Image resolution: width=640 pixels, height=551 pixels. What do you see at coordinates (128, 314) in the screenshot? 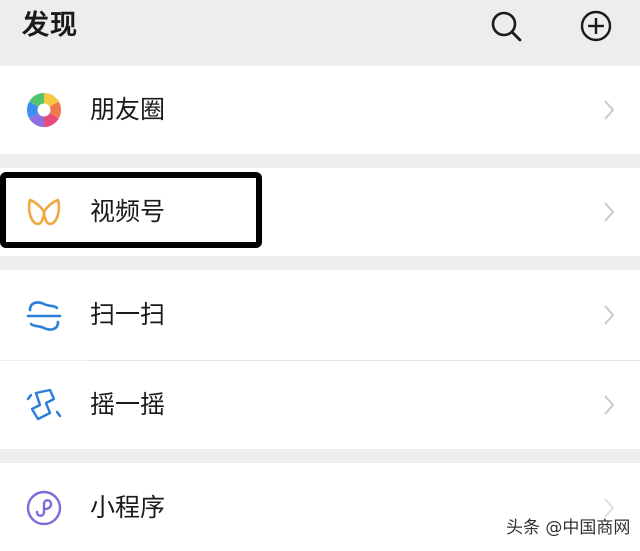
I see `scan-label: 扫一扫` at bounding box center [128, 314].